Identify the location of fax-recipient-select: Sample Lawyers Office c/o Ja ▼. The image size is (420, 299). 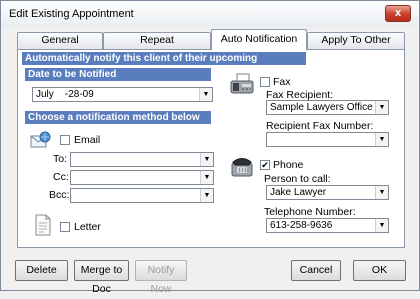
(327, 107).